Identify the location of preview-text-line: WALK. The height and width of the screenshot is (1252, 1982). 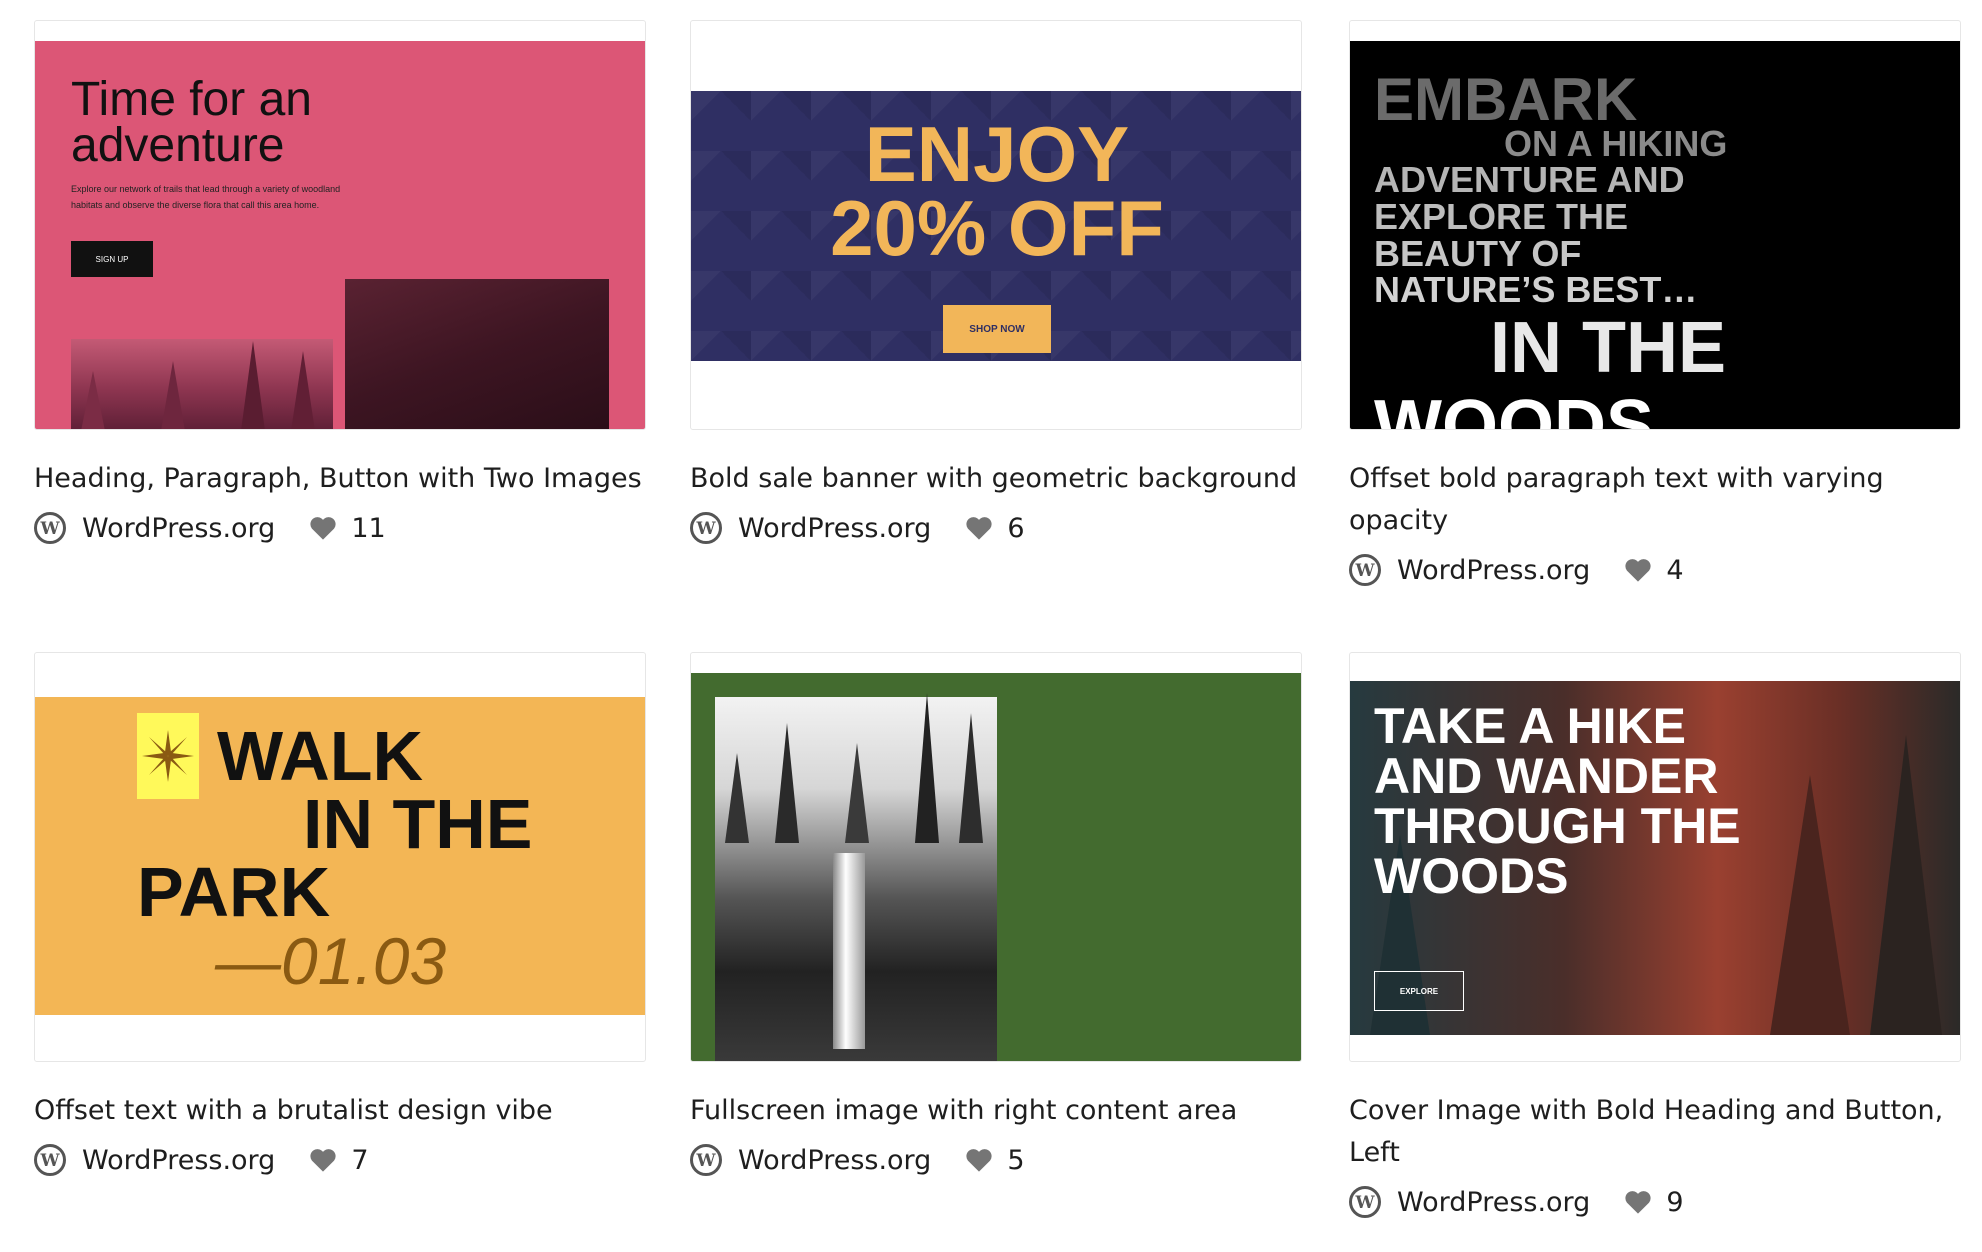
(320, 756).